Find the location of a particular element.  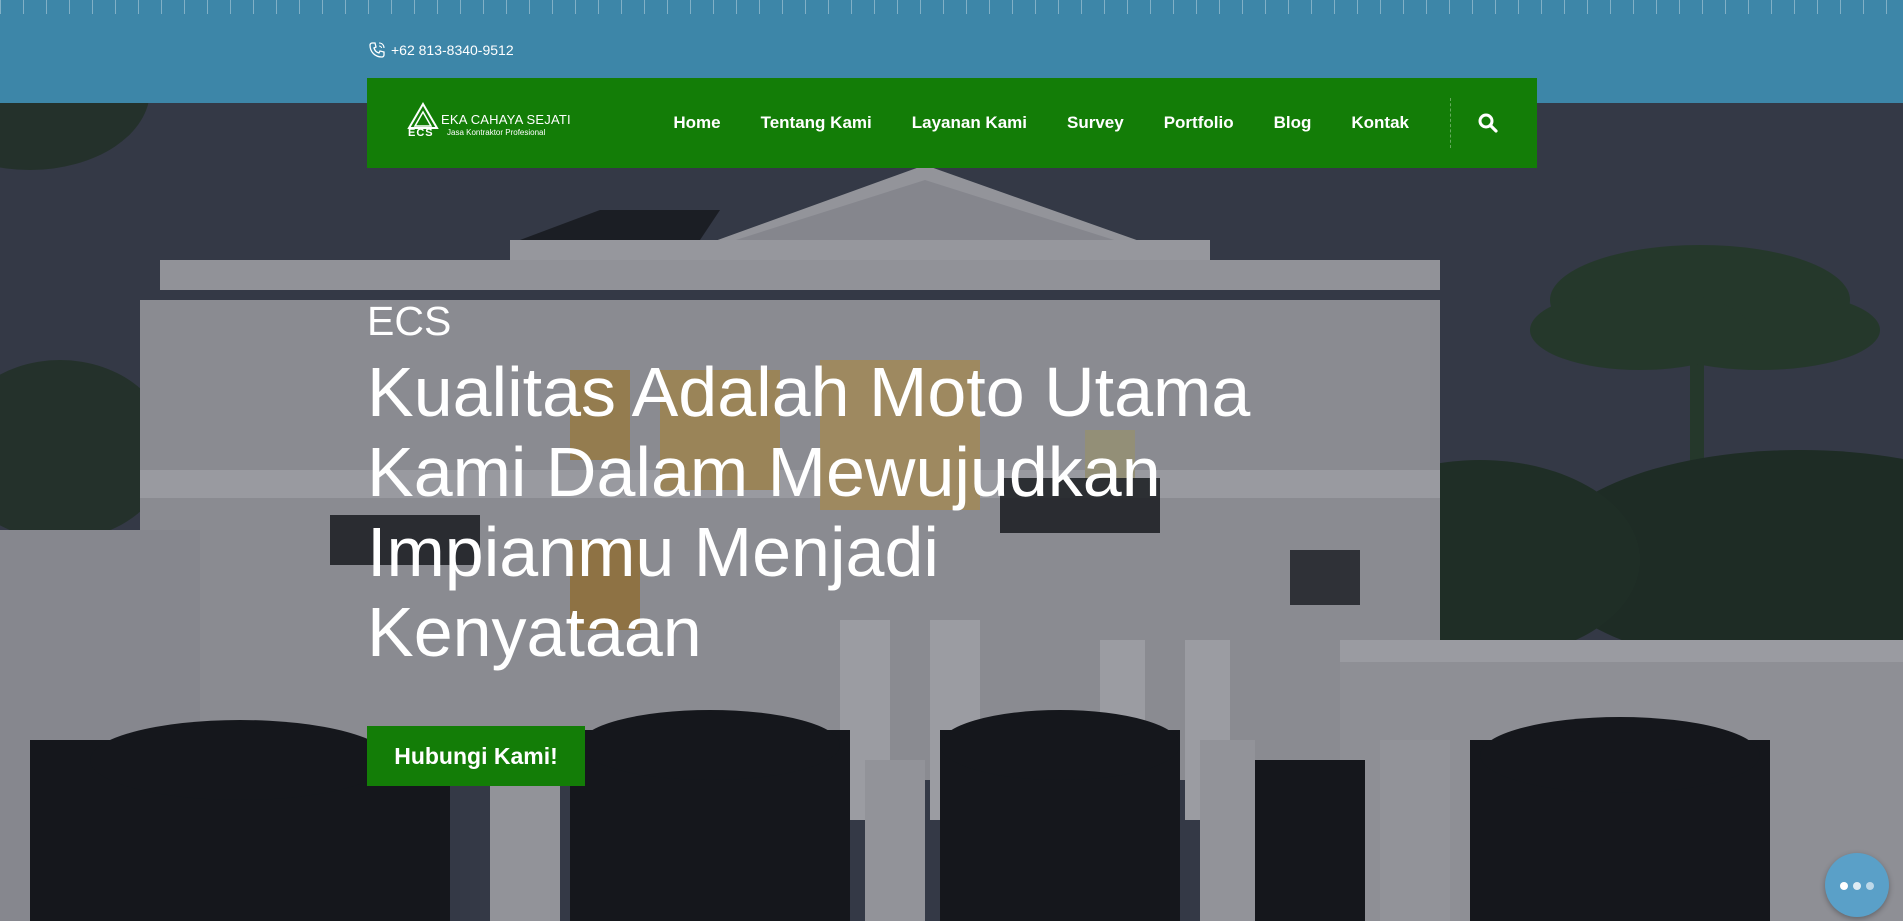

chat-widget-button is located at coordinates (1857, 885).